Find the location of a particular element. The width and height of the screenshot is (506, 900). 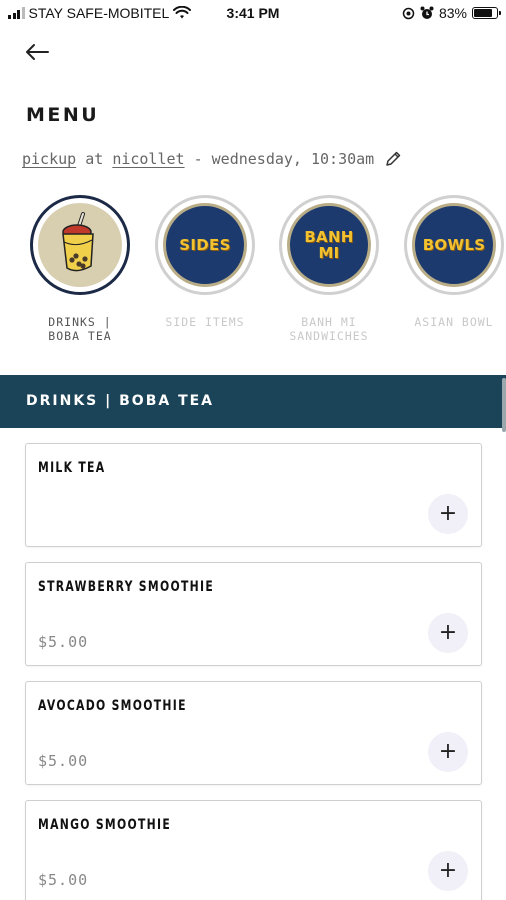

category-circle: BANH MI is located at coordinates (329, 245).